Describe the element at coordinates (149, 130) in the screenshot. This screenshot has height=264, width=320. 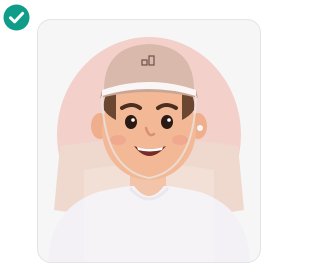
I see `avatar-face` at that location.